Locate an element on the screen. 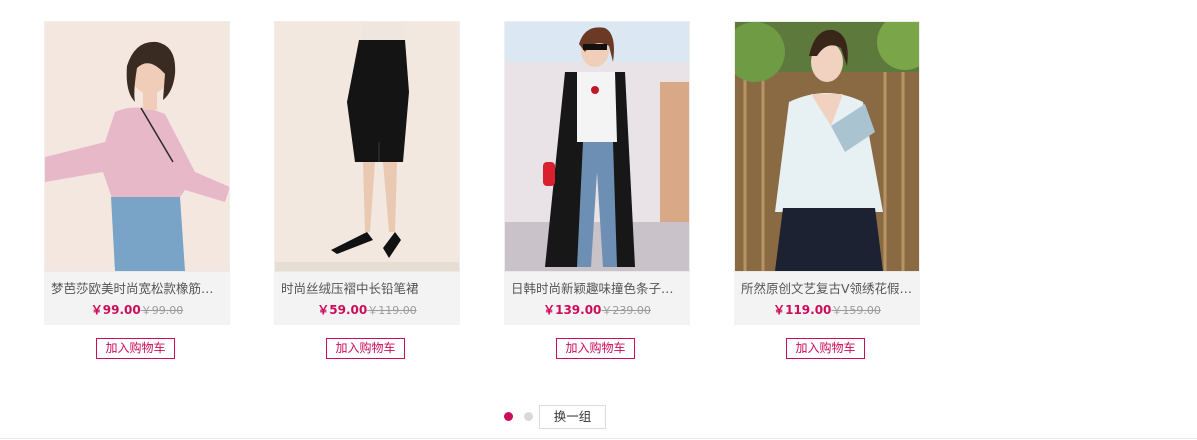 Image resolution: width=1197 pixels, height=440 pixels. product-card: 时尚丝绒压褶中长铅笔裙 ￥59.00￥119.00 加入购物车 is located at coordinates (367, 190).